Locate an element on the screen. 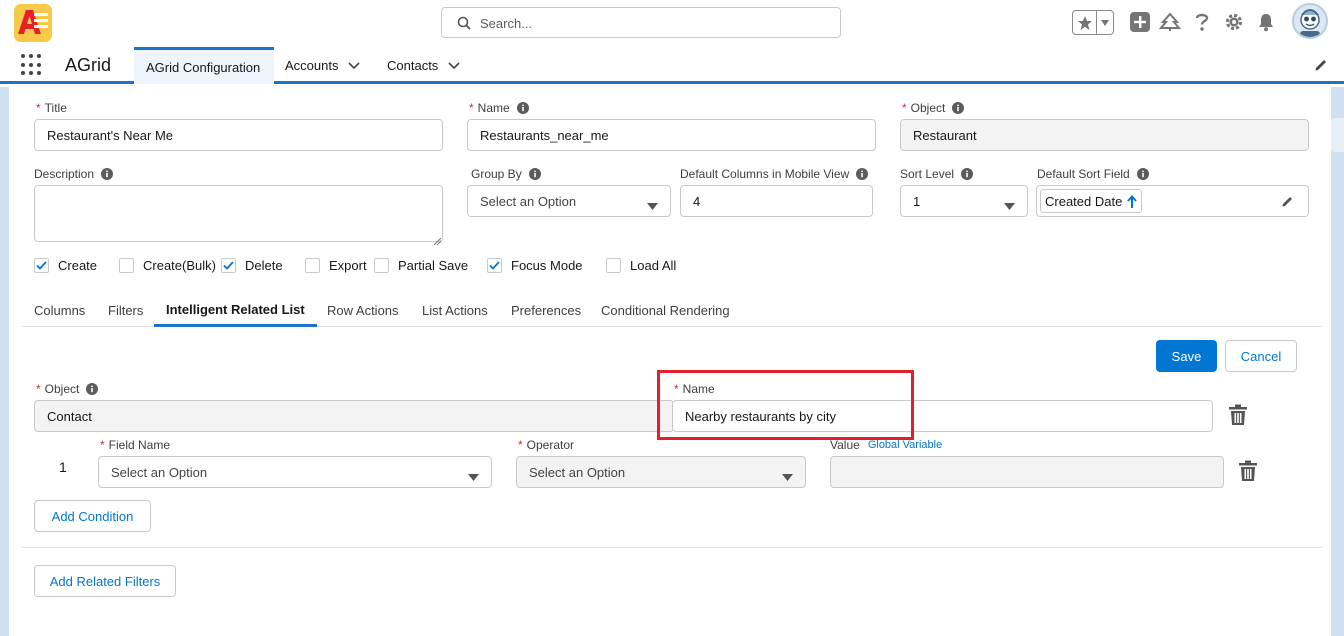 Image resolution: width=1344 pixels, height=636 pixels. edit-icon is located at coordinates (1287, 203).